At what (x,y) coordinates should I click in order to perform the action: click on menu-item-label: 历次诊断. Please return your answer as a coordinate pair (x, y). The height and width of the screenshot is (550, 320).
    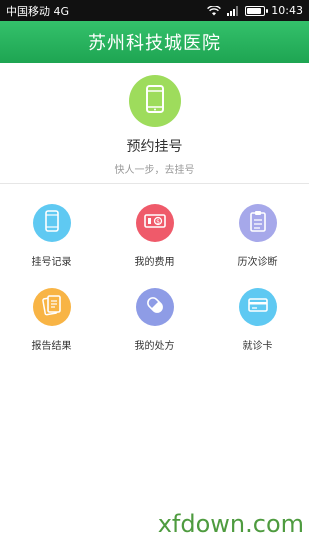
    Looking at the image, I should click on (257, 262).